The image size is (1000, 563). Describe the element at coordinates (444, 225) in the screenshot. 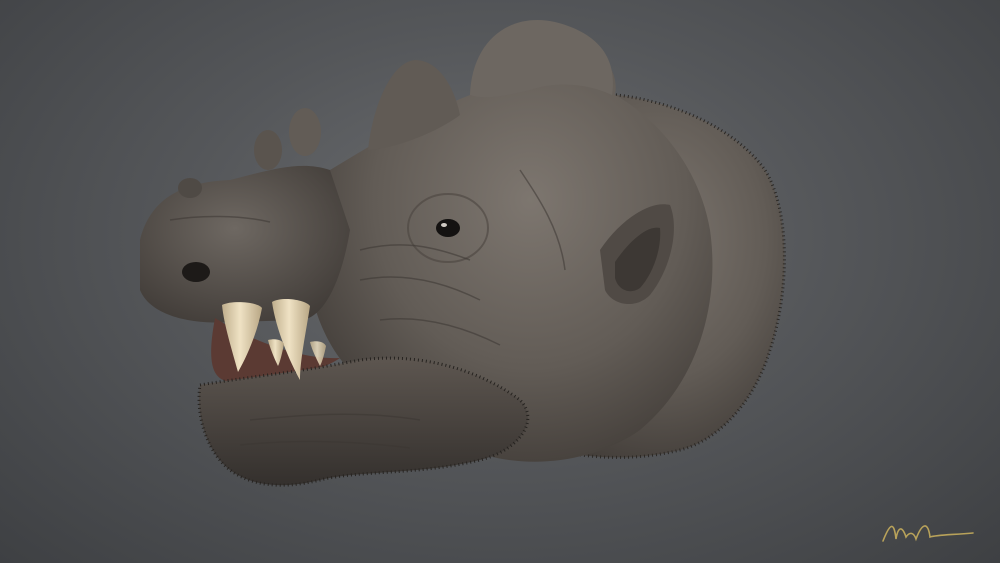

I see `eye-highlight` at that location.